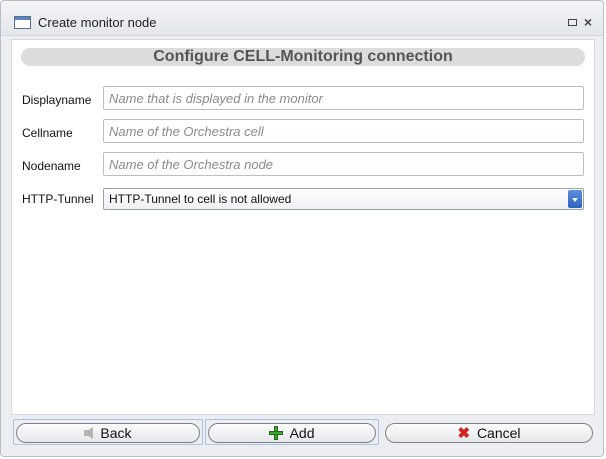 This screenshot has width=606, height=459. I want to click on plus-icon, so click(276, 433).